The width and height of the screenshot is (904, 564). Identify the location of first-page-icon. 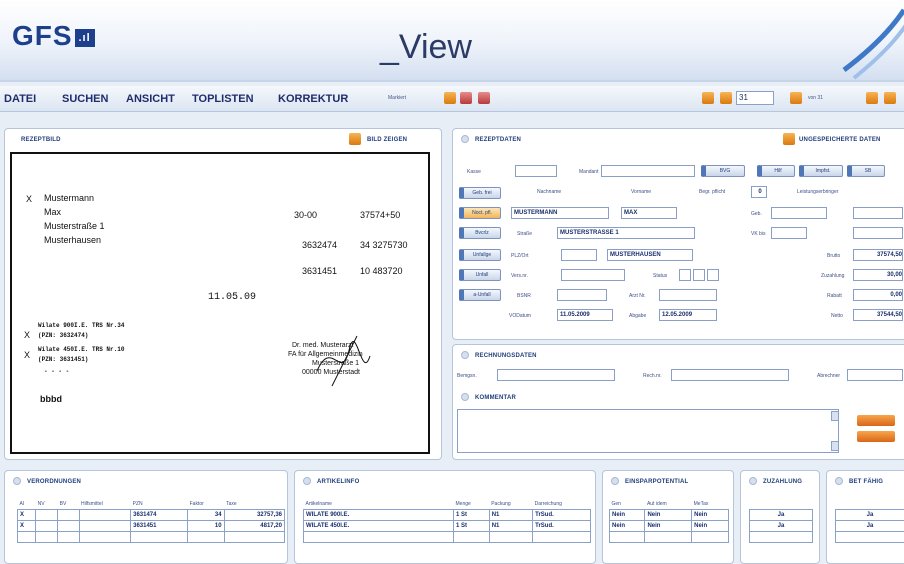
(708, 98).